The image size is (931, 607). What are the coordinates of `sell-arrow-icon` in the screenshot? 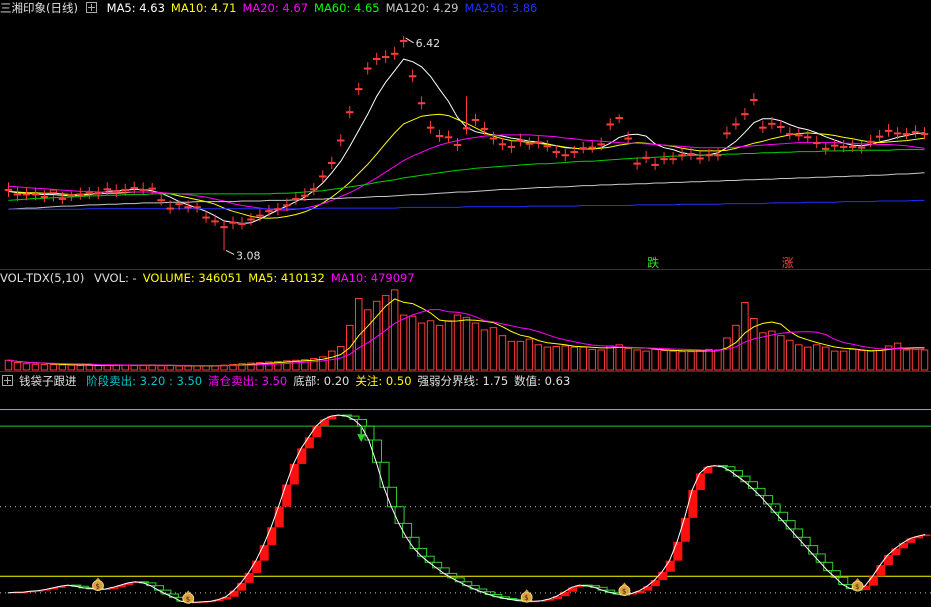 It's located at (361, 438).